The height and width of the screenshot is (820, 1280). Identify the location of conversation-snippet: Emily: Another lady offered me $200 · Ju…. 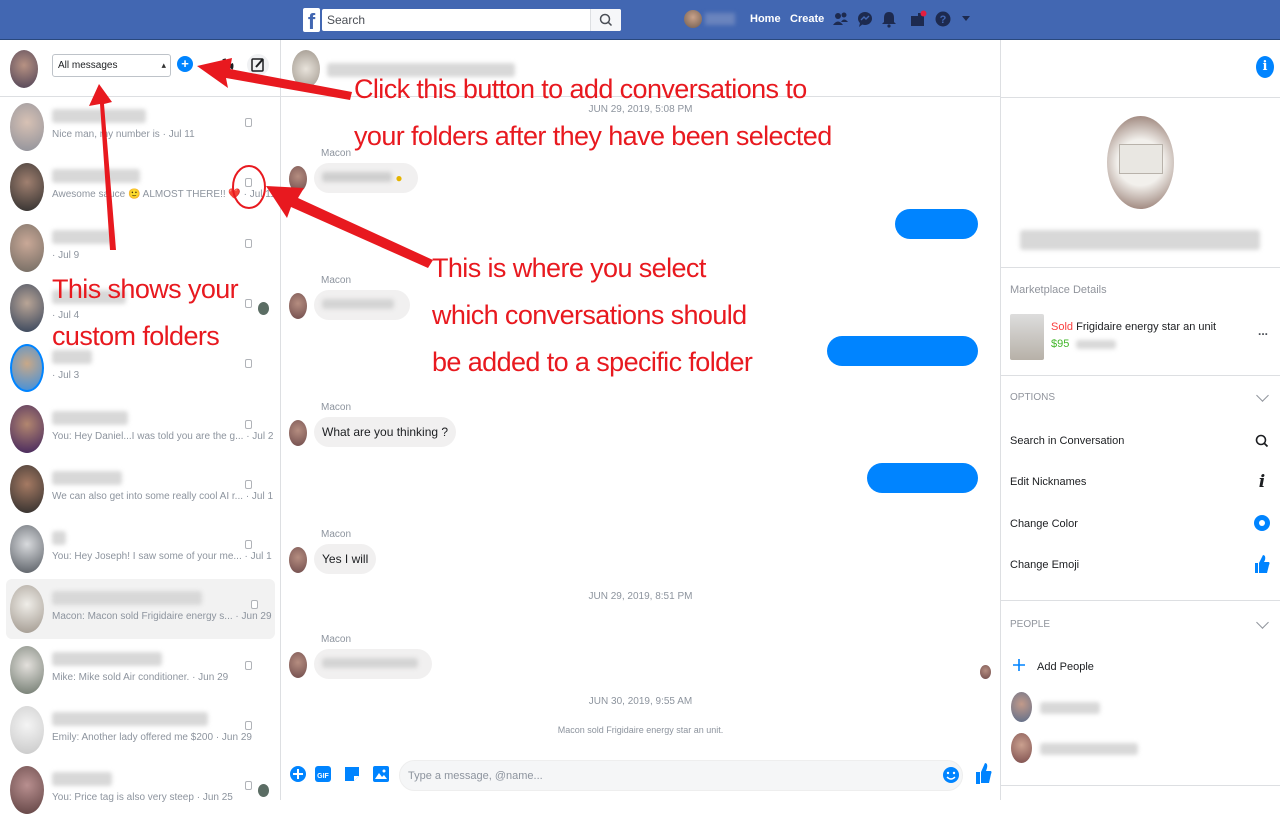
(152, 737).